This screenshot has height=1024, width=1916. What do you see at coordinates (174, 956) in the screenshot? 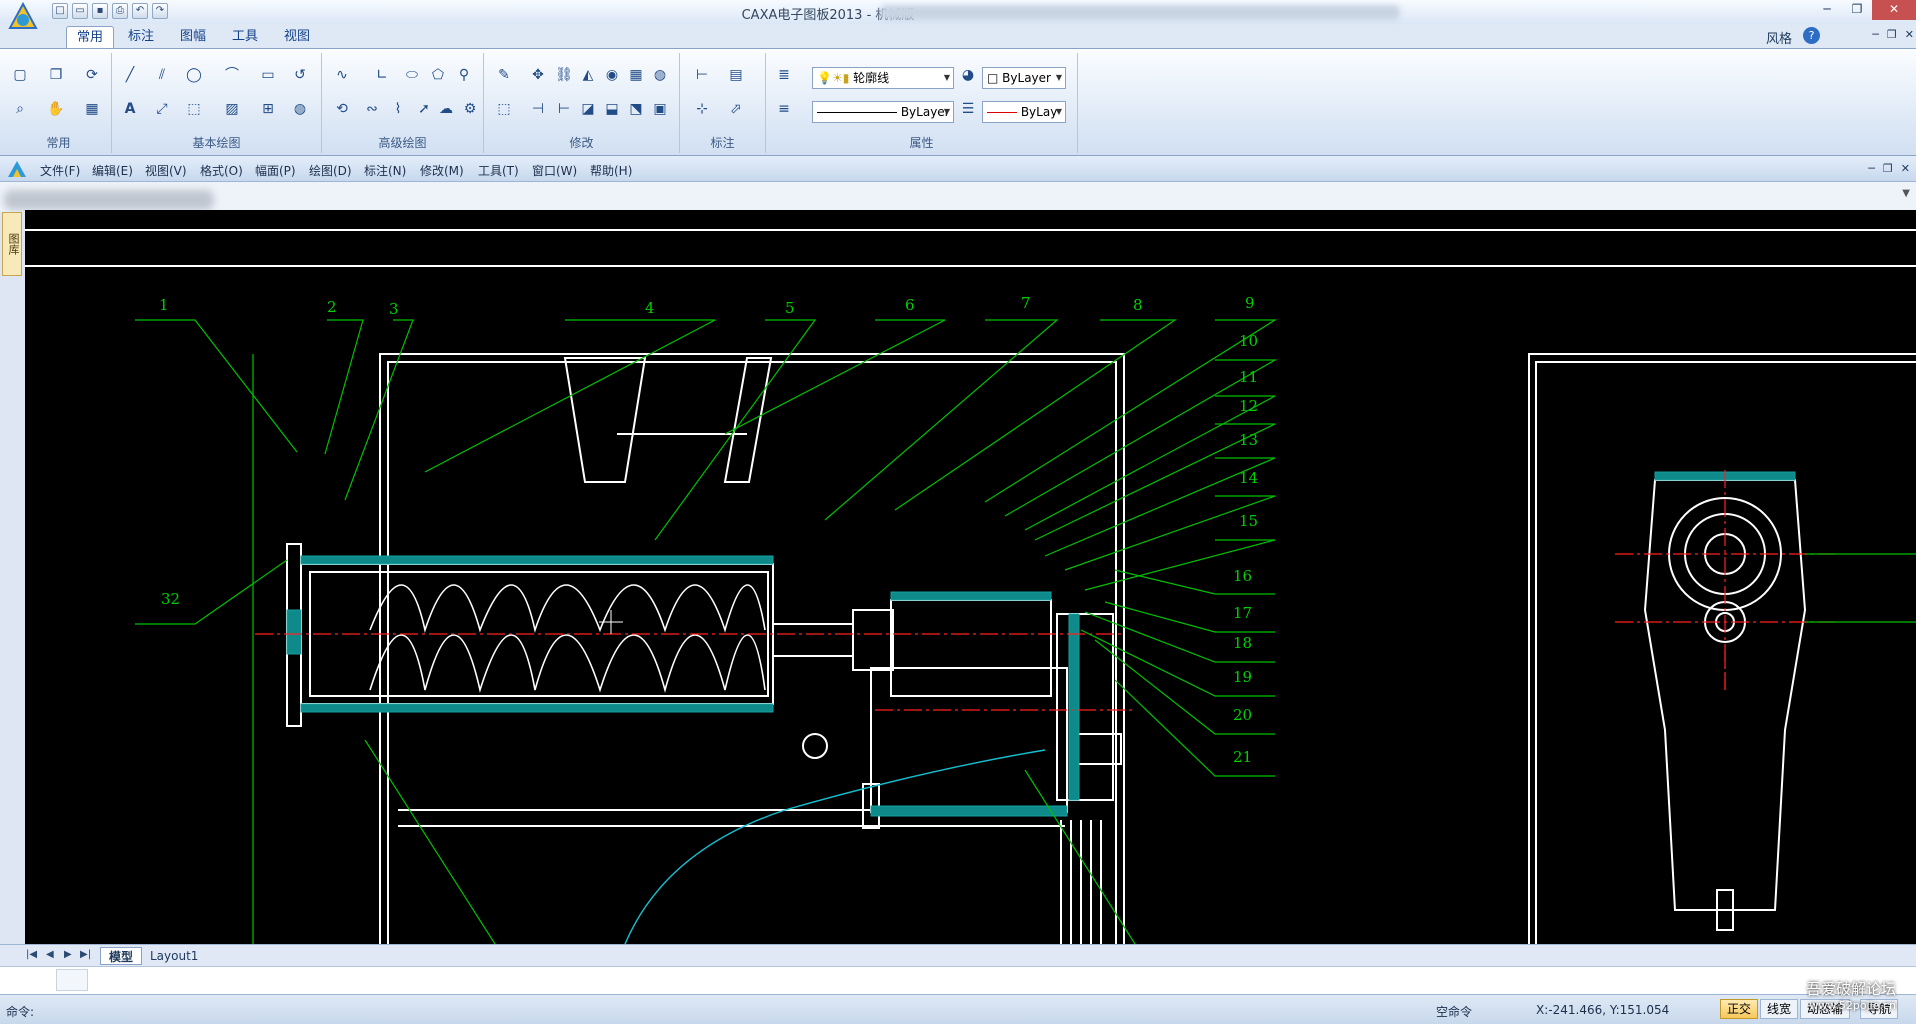
I see `tab-layout1: Layout1` at bounding box center [174, 956].